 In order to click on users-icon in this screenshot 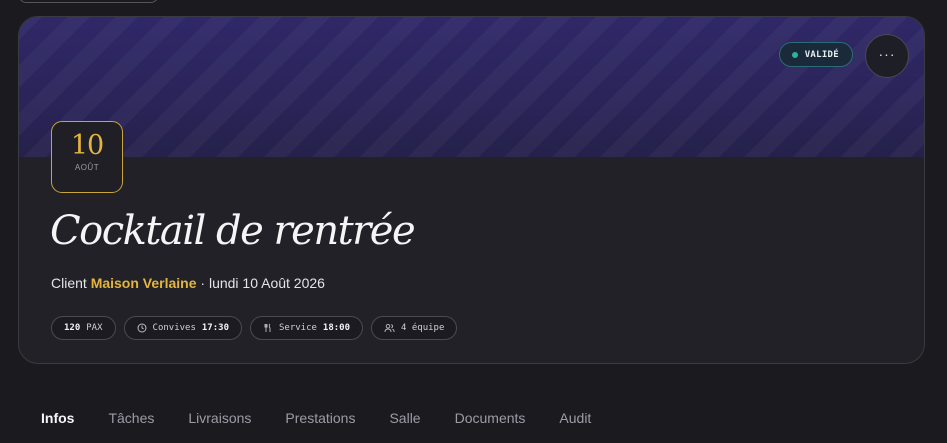, I will do `click(389, 328)`.